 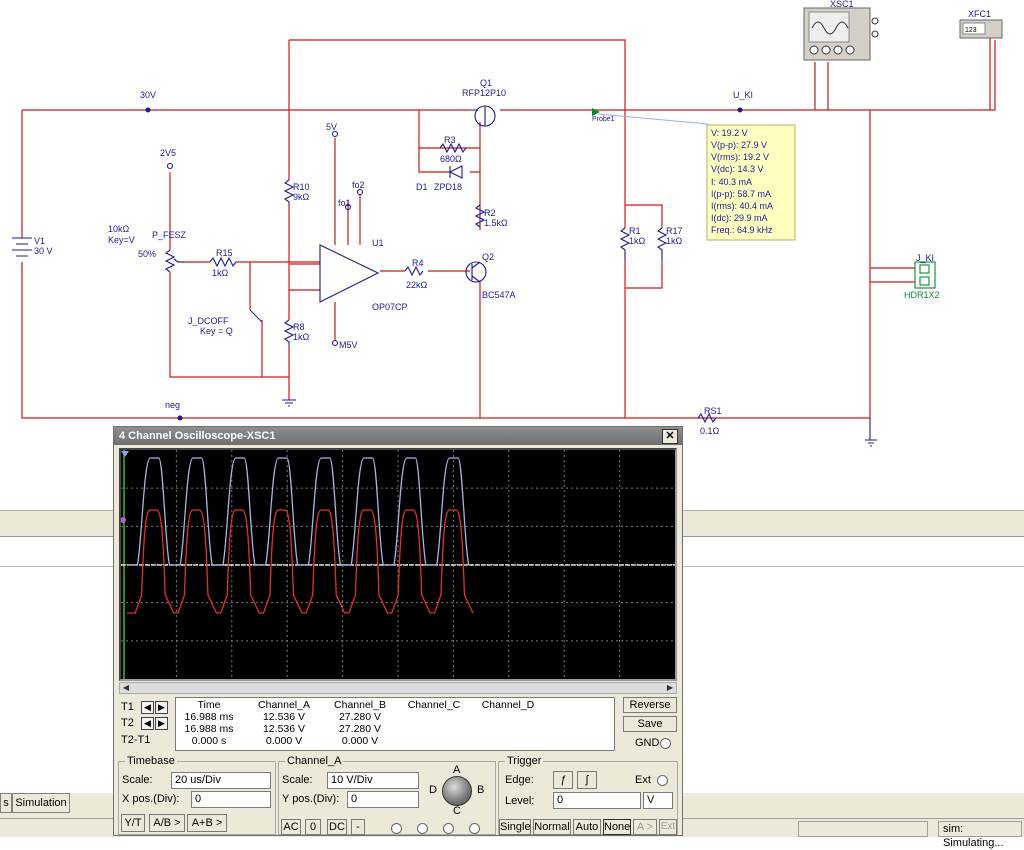 I want to click on trigger-normal-button: Normal, so click(x=552, y=827).